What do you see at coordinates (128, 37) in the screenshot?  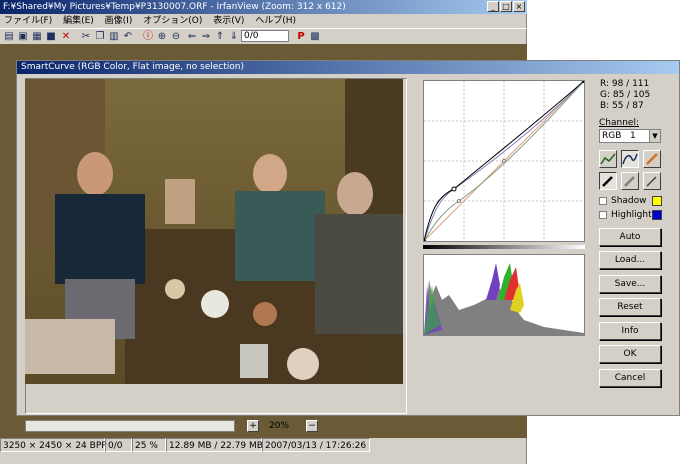 I see `undo-icon: ↶` at bounding box center [128, 37].